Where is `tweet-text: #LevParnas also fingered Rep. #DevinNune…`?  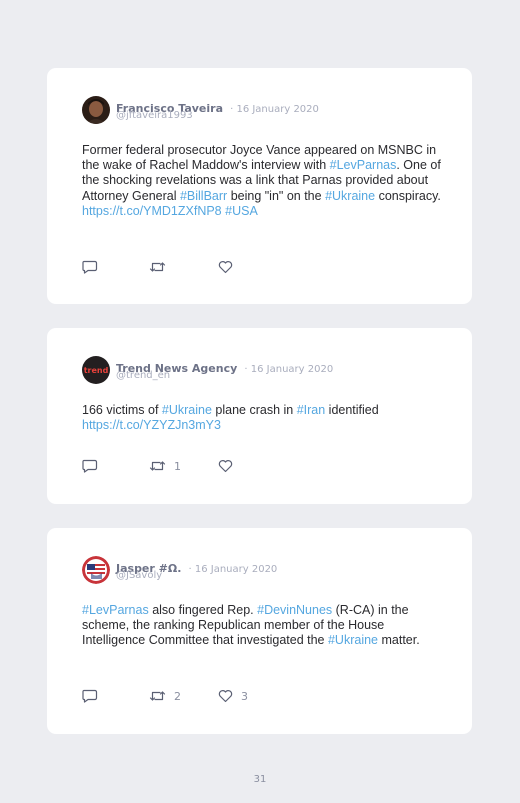 tweet-text: #LevParnas also fingered Rep. #DevinNune… is located at coordinates (262, 626).